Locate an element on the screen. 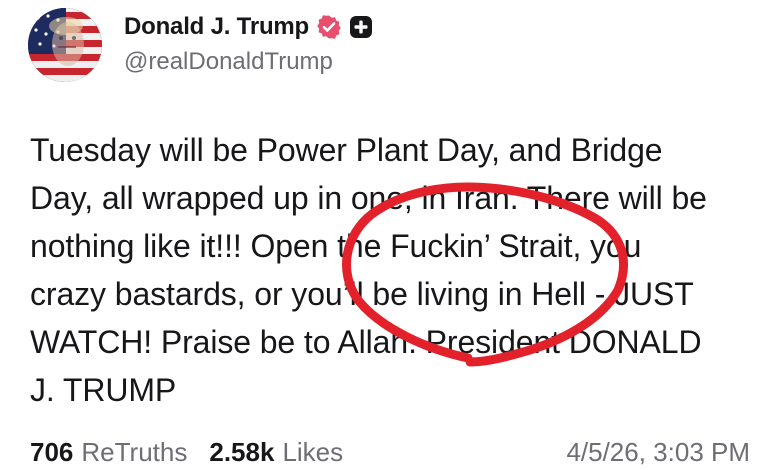  retruths-label: ReTruths is located at coordinates (134, 452).